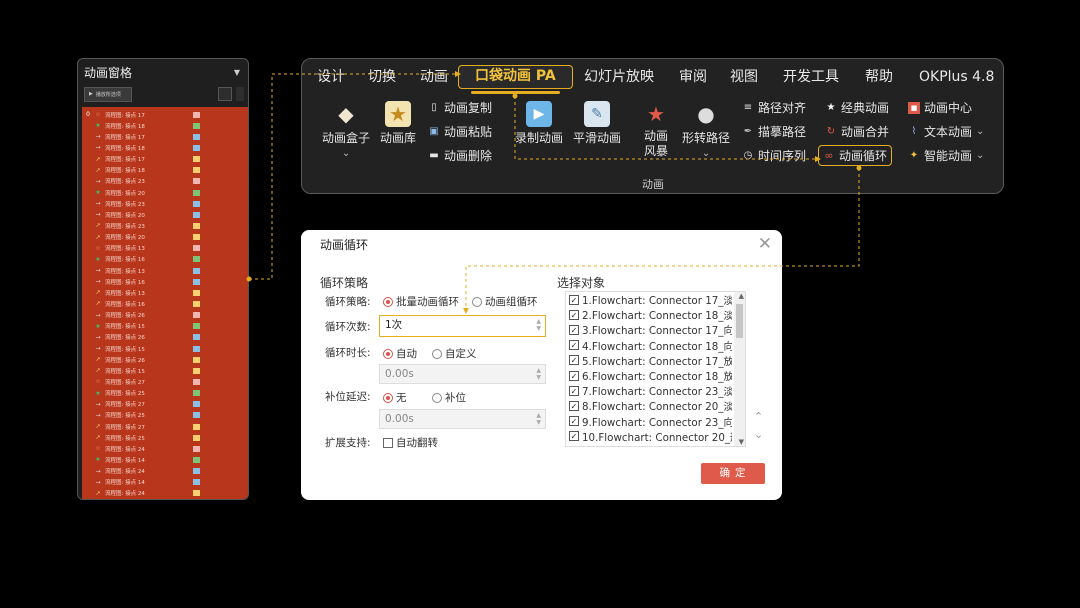 The height and width of the screenshot is (608, 1080). What do you see at coordinates (655, 405) in the screenshot?
I see `target-list-item: ✓ 8.Flowchart: Connector 20_淡` at bounding box center [655, 405].